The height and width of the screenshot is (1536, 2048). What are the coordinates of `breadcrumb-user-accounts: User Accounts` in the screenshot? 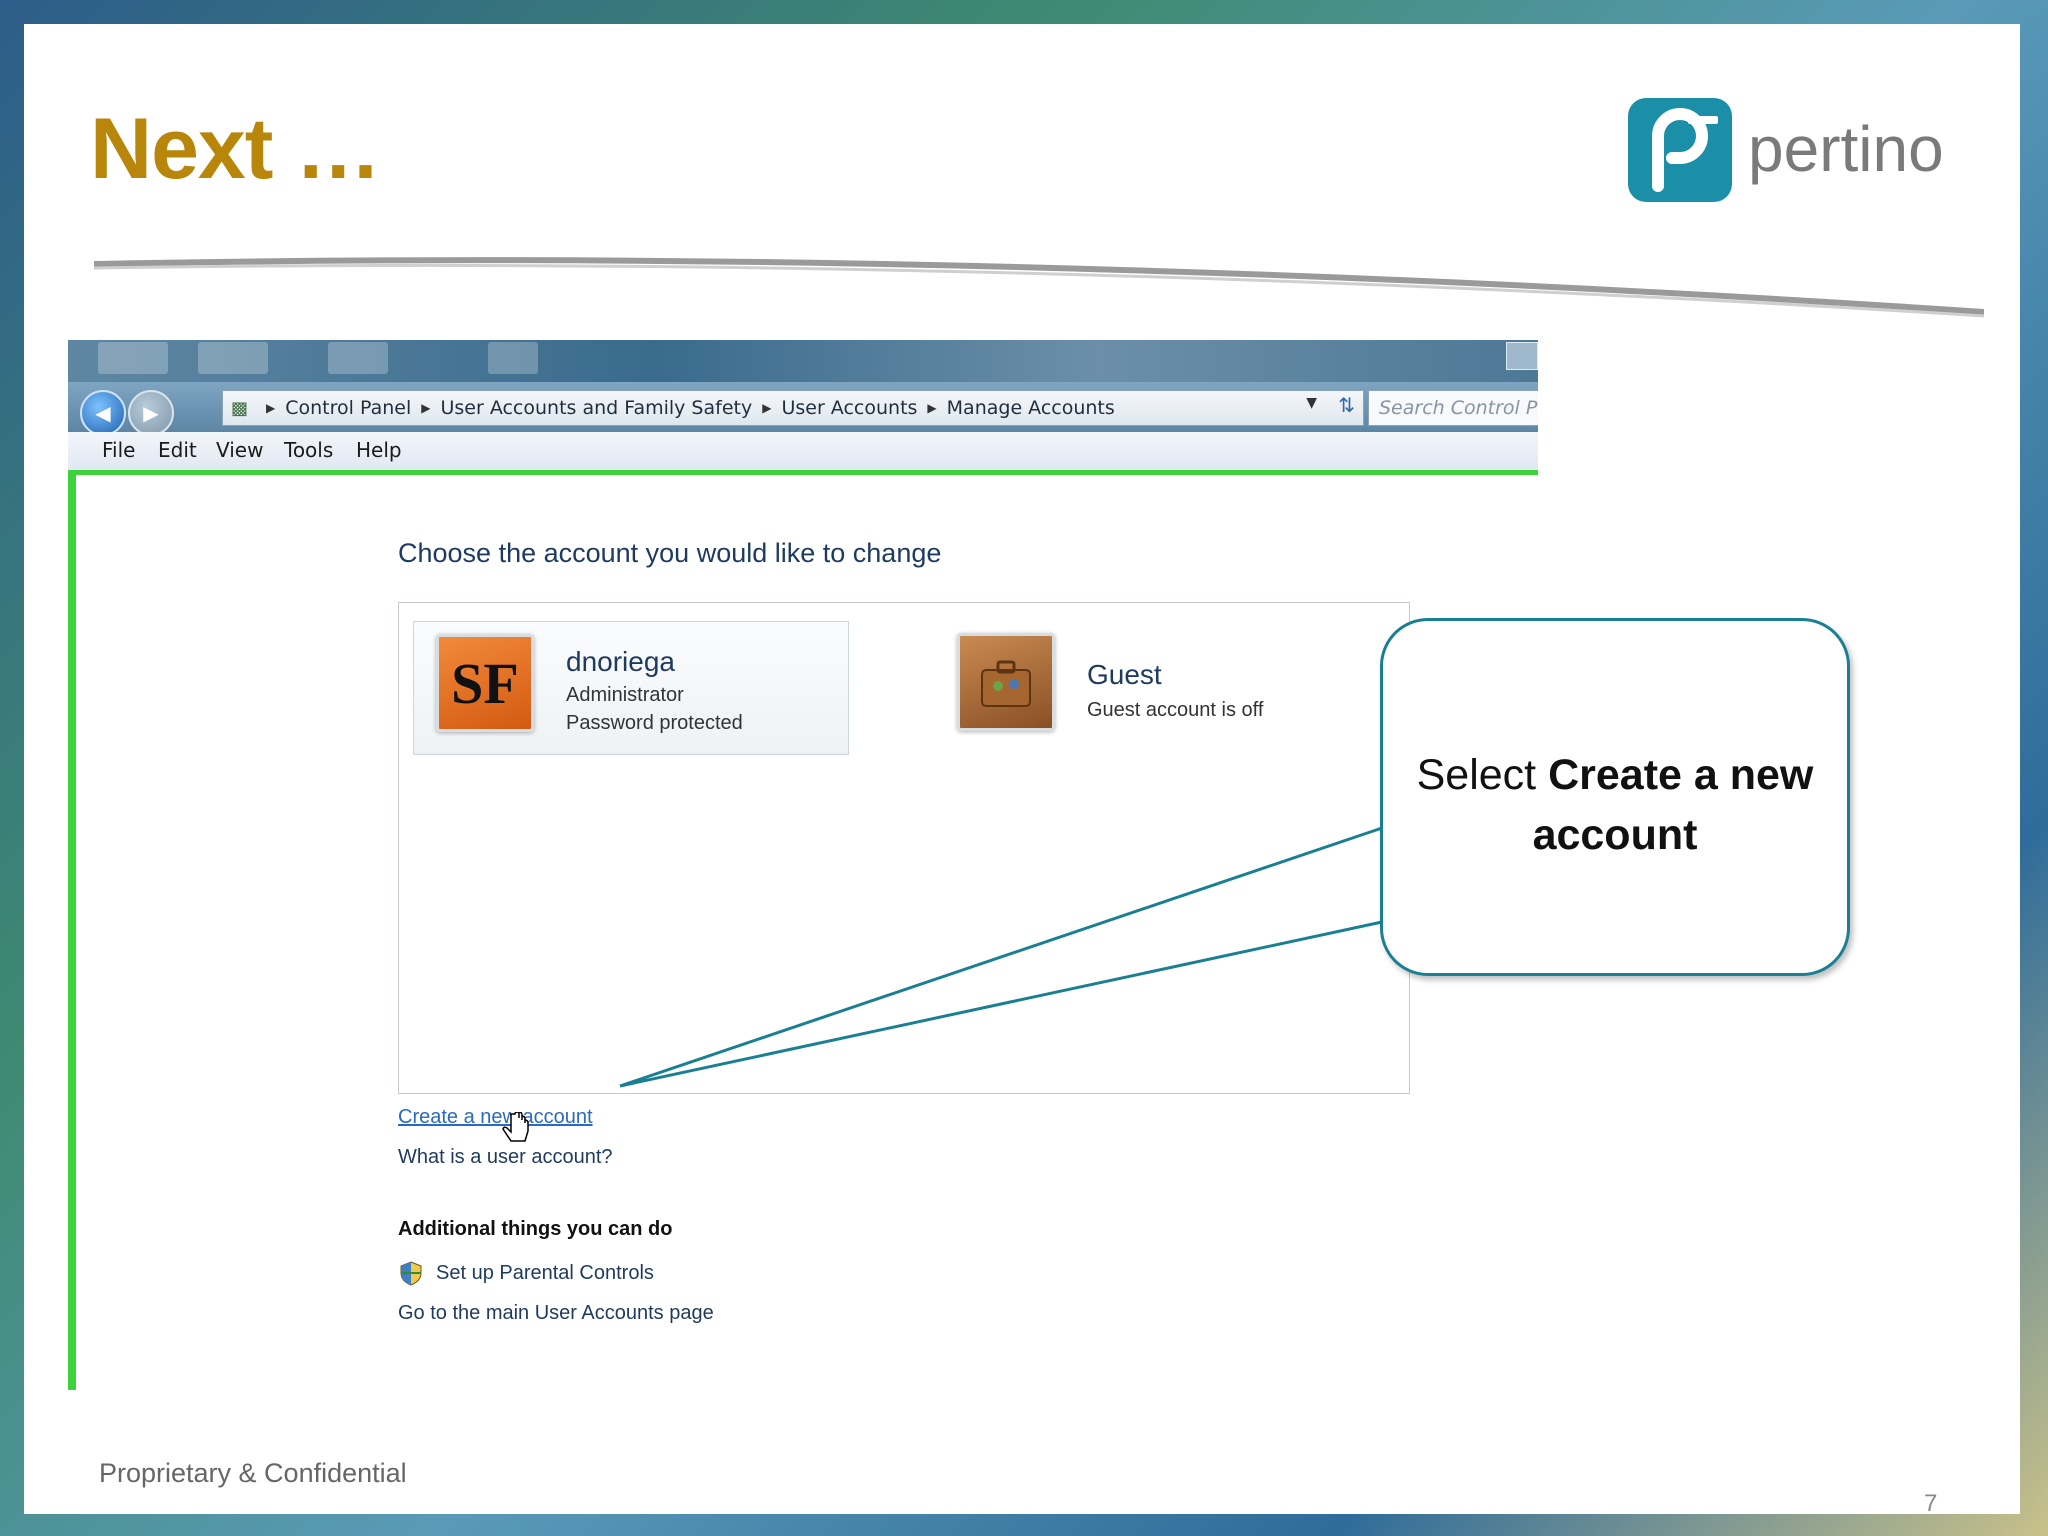 It's located at (849, 408).